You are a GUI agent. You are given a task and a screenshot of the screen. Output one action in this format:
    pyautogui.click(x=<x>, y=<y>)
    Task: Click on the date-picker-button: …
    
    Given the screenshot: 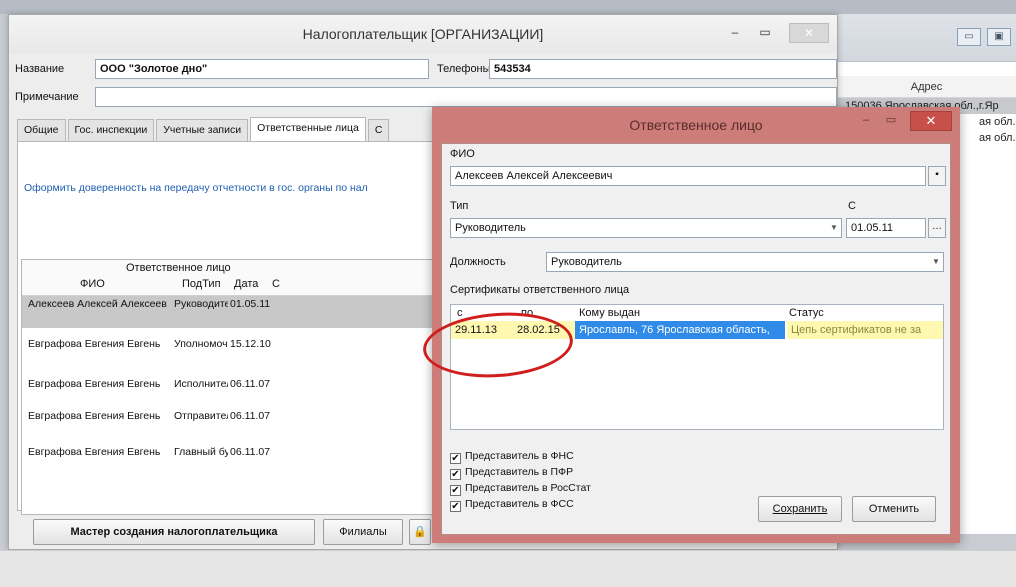 What is the action you would take?
    pyautogui.click(x=937, y=228)
    